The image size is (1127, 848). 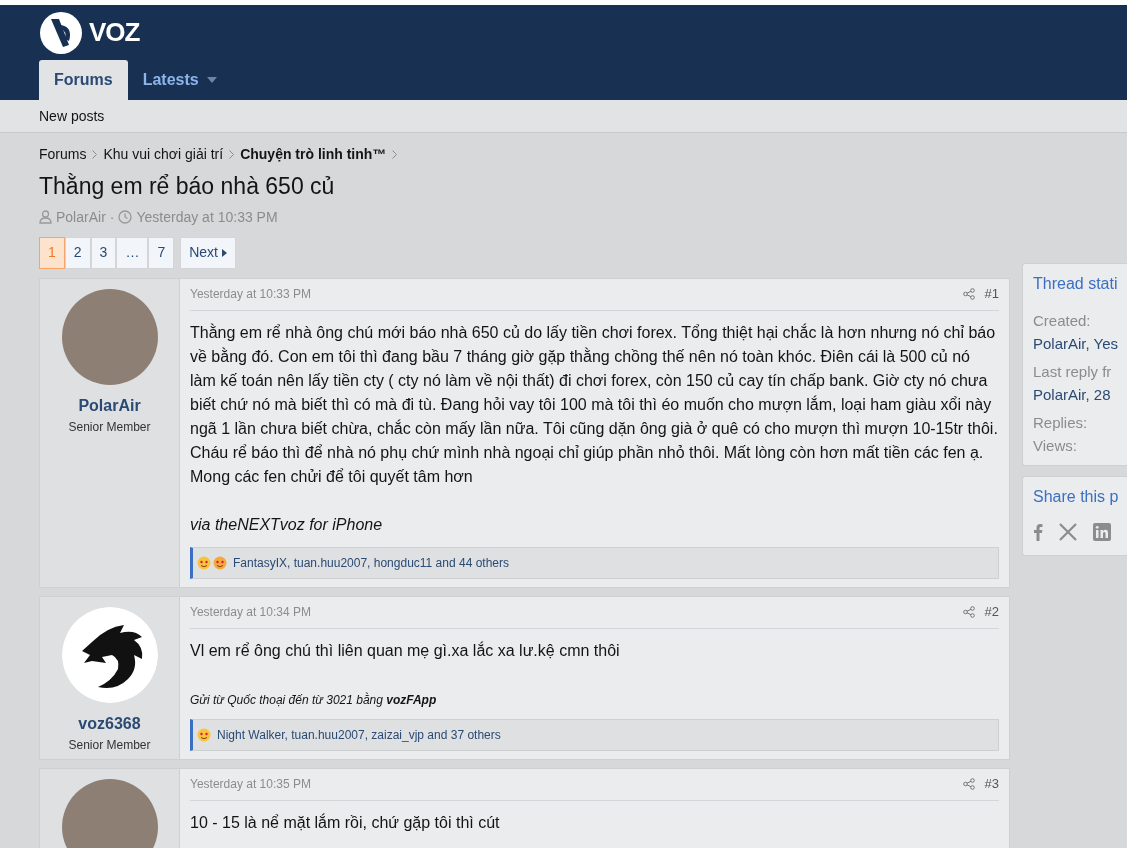 I want to click on logo-icon, so click(x=61, y=32).